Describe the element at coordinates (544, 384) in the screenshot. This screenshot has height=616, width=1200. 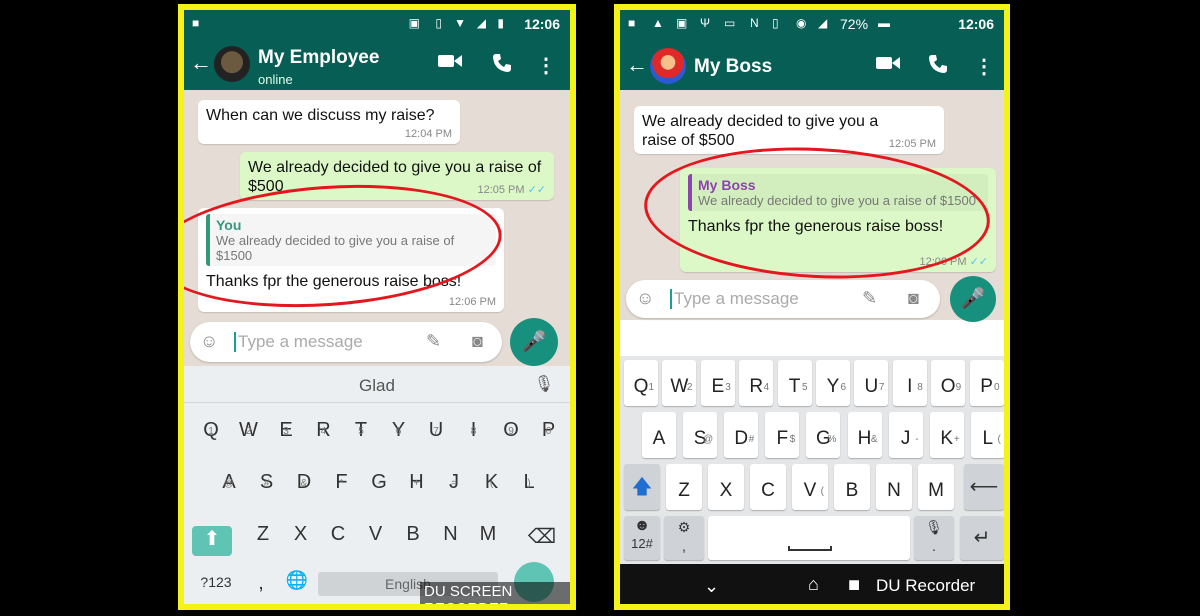
I see `voice-input-icon: 🎙` at that location.